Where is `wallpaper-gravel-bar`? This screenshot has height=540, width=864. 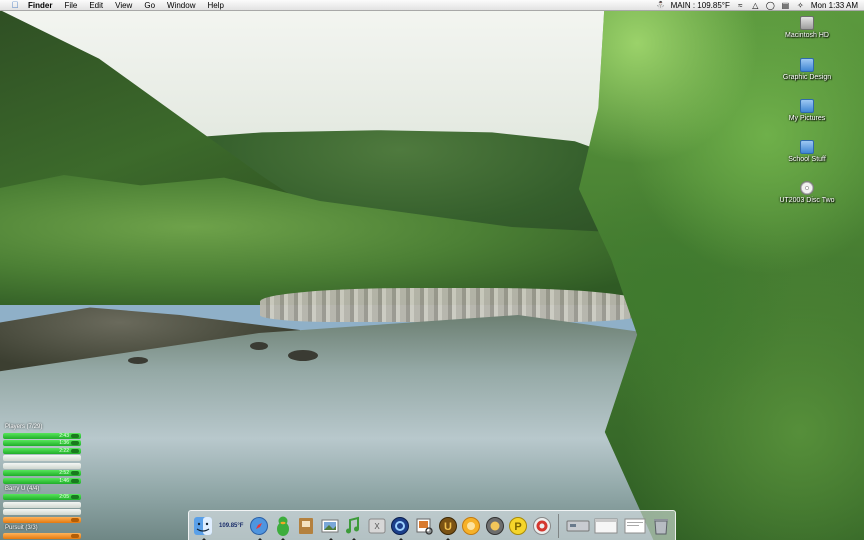 wallpaper-gravel-bar is located at coordinates (450, 305).